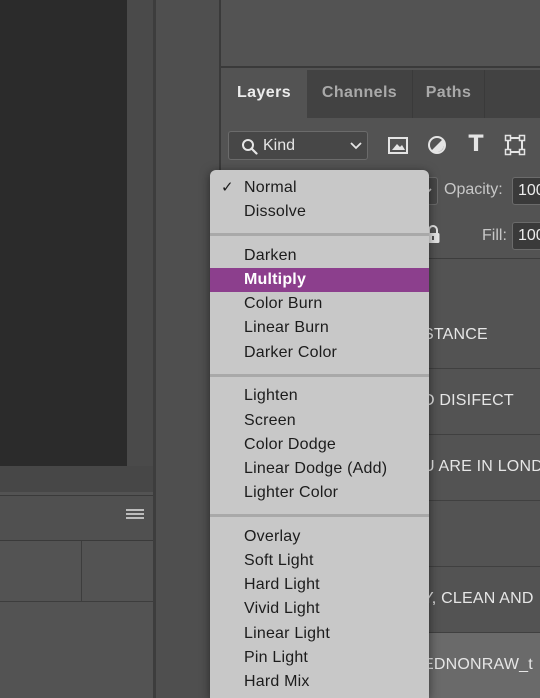 The image size is (540, 698). What do you see at coordinates (360, 94) in the screenshot?
I see `tab-channels: Channels` at bounding box center [360, 94].